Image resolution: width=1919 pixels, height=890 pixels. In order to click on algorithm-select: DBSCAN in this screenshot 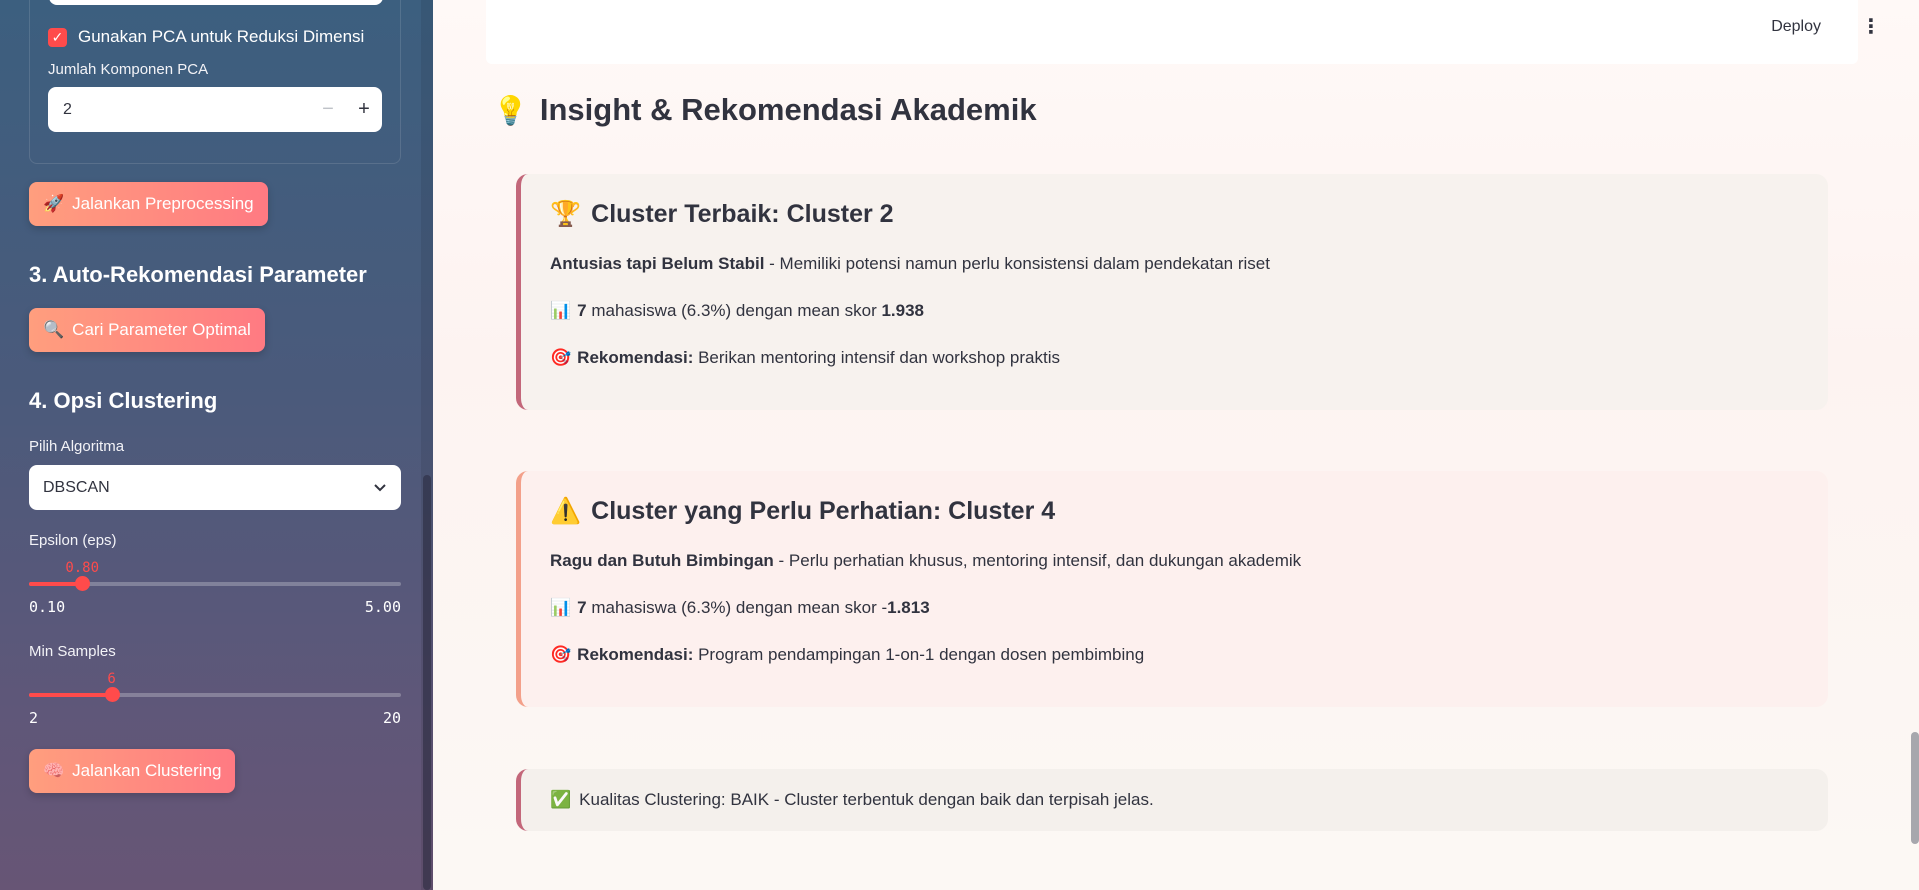, I will do `click(215, 487)`.